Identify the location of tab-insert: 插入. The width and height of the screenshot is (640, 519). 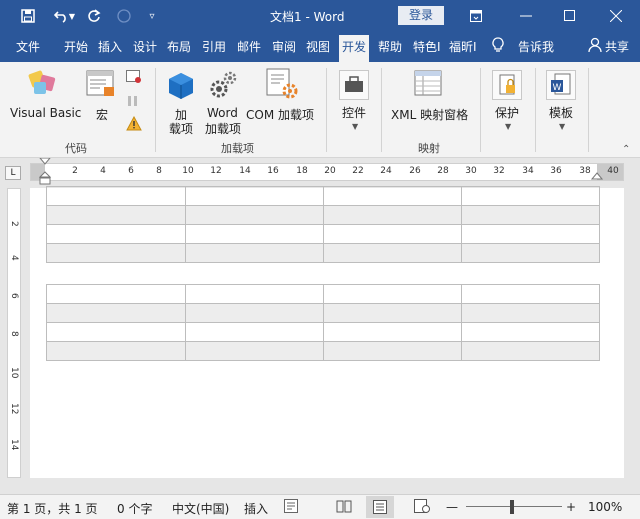
(110, 46).